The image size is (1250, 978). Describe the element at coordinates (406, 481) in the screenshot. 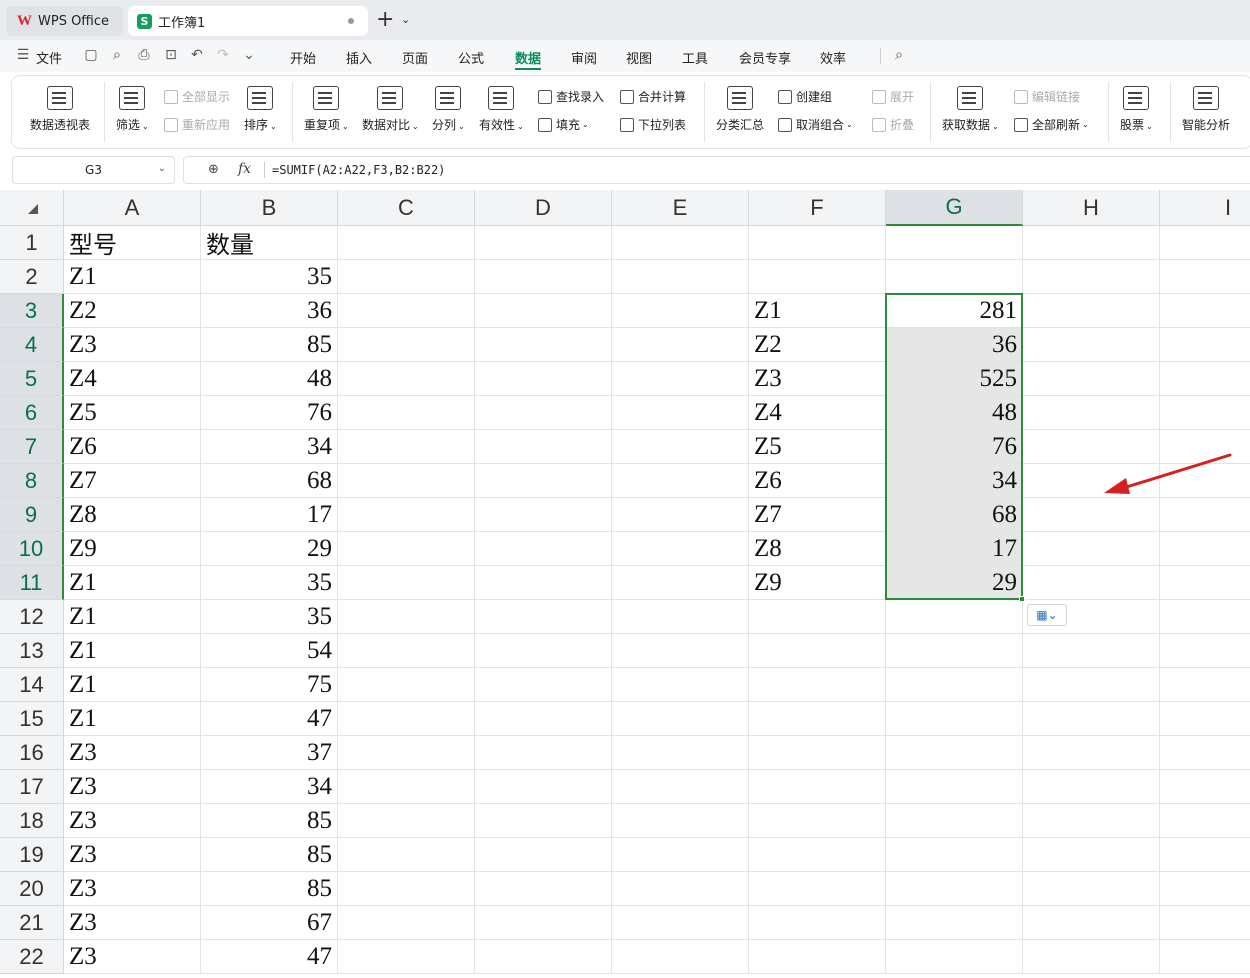

I see `cell-c8` at that location.